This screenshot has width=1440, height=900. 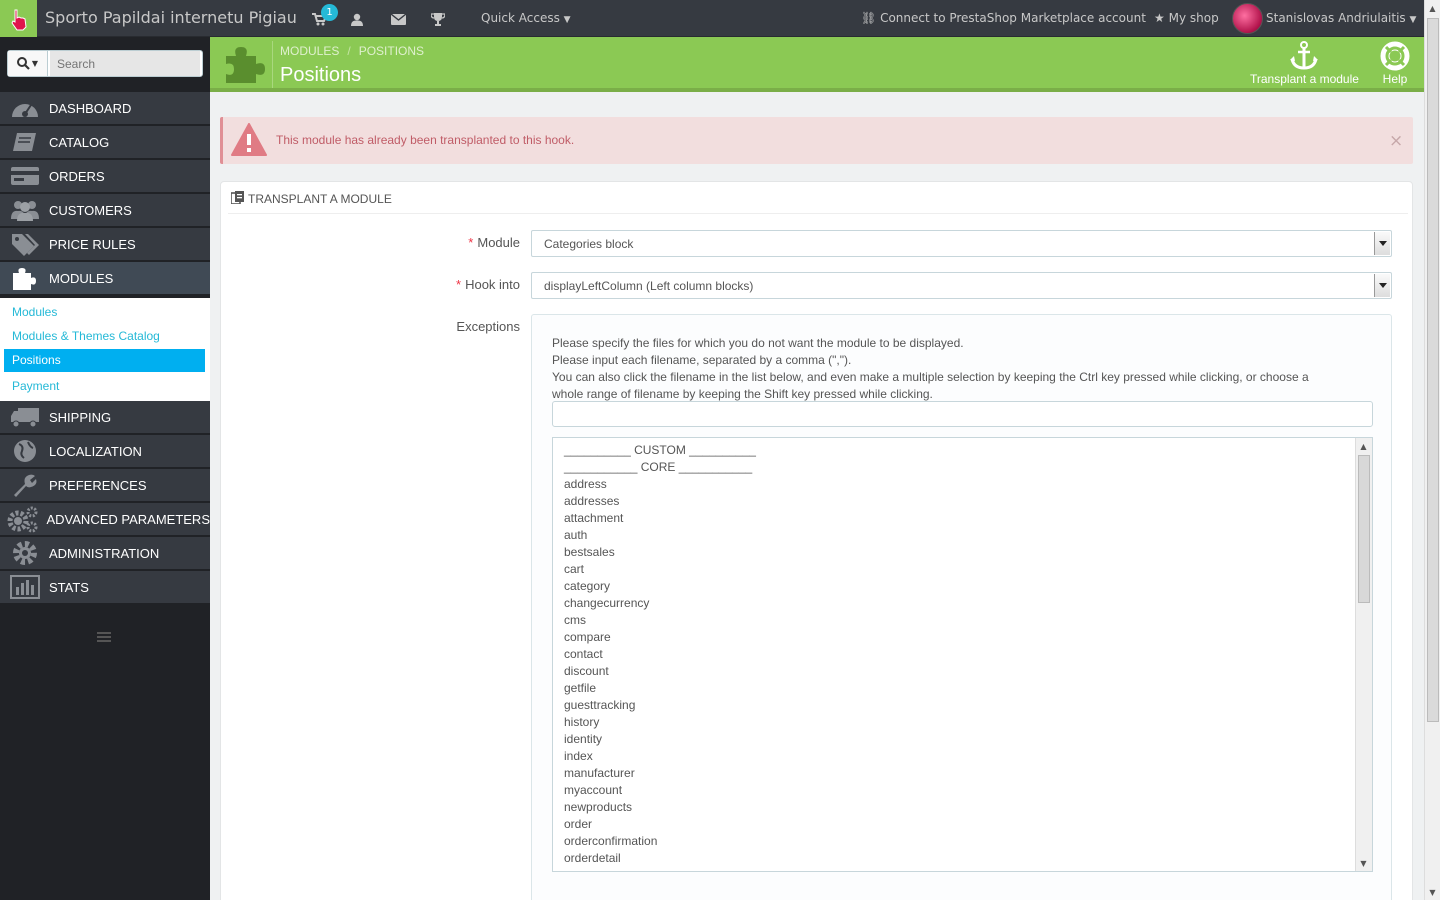 I want to click on menu-item-advanced-parameters: ADVANCED PARAMETERS, so click(x=105, y=519).